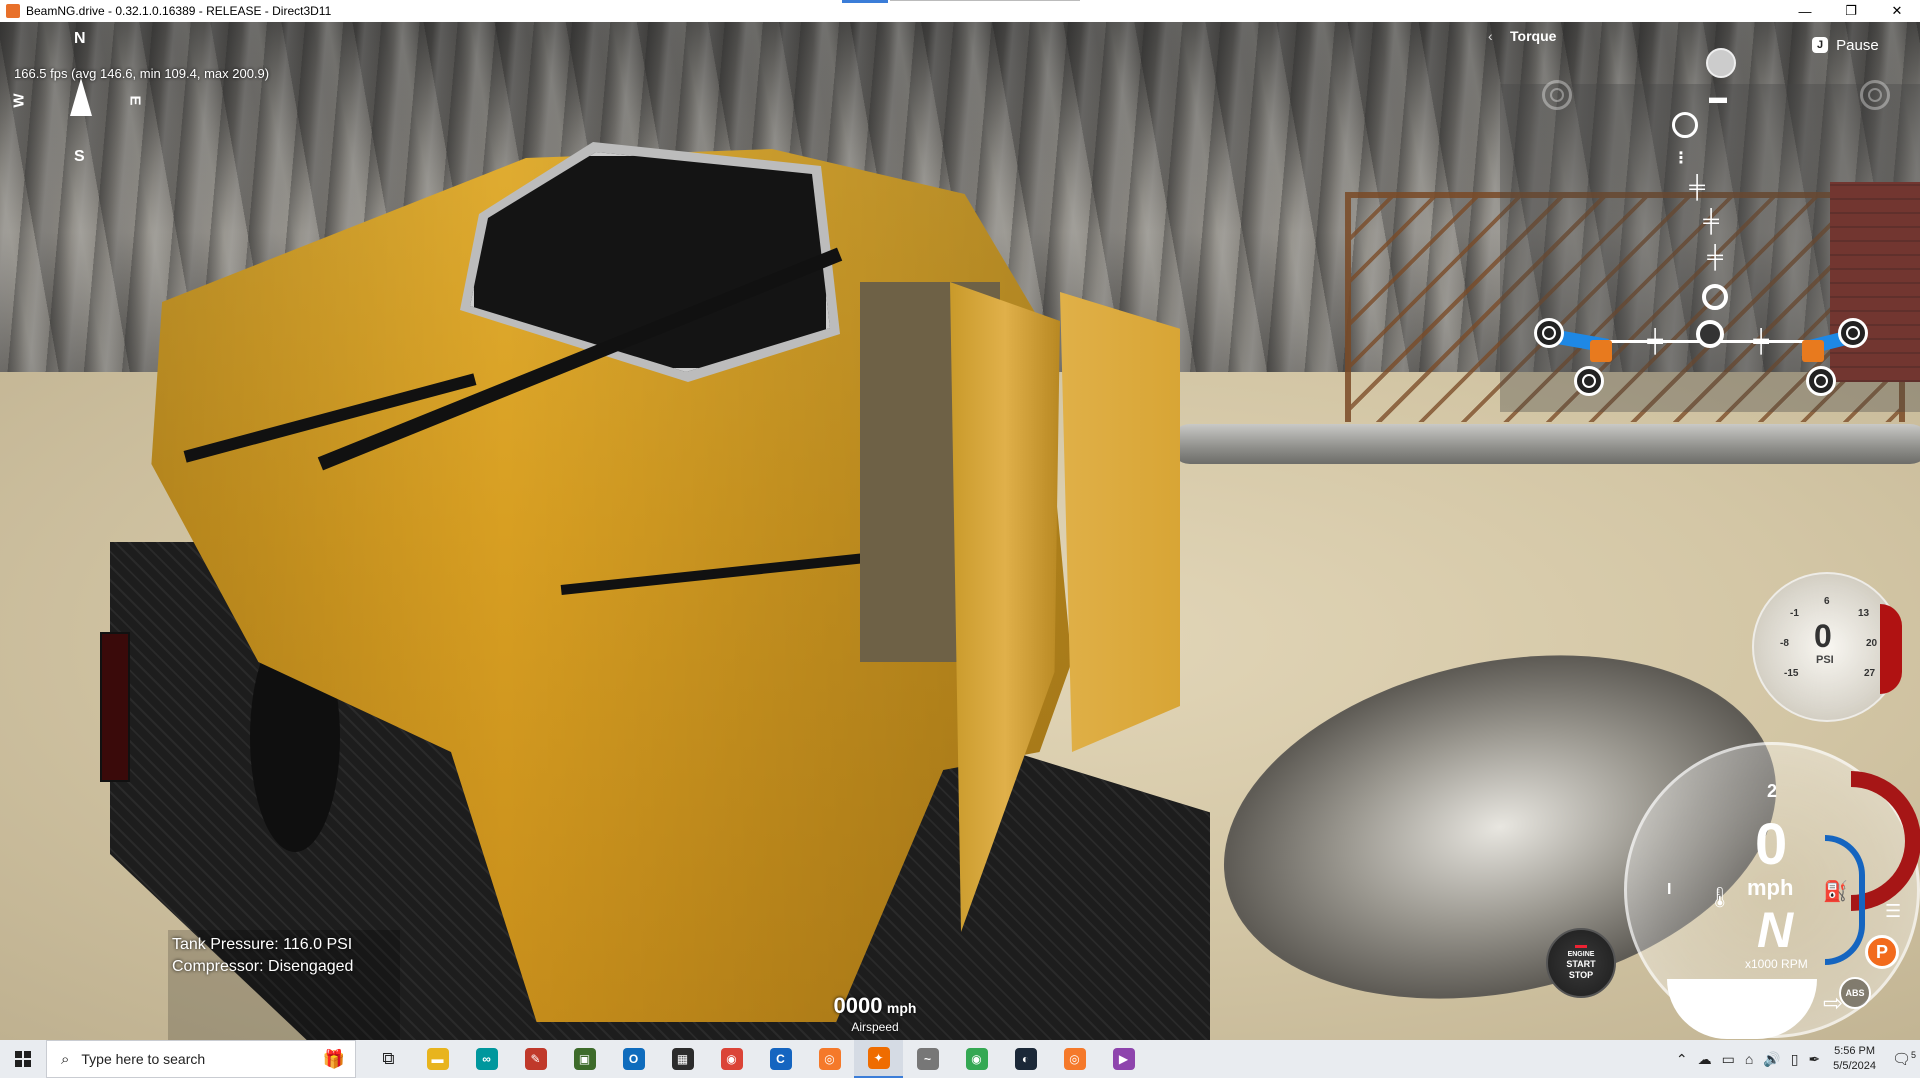 The width and height of the screenshot is (1920, 1078). What do you see at coordinates (65, 1059) in the screenshot?
I see `search-icon: ⌕` at bounding box center [65, 1059].